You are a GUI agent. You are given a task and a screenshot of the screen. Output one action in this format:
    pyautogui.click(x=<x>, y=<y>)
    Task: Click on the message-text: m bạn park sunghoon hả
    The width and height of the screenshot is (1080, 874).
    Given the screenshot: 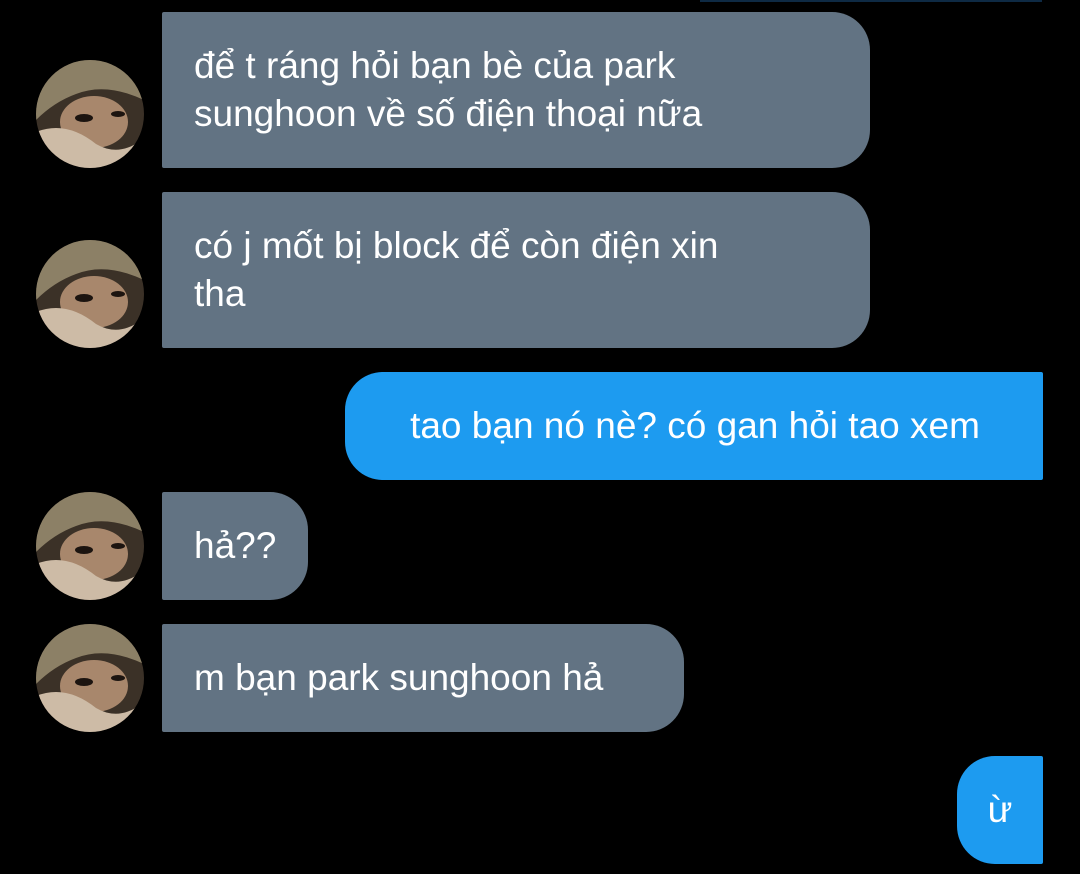 What is the action you would take?
    pyautogui.click(x=399, y=677)
    